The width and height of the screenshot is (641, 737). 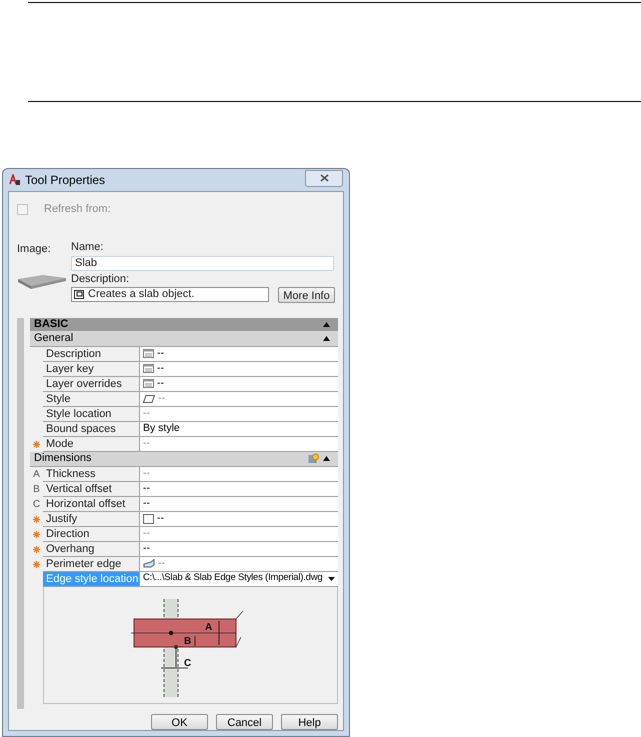 I want to click on scrollbar, so click(x=20, y=513).